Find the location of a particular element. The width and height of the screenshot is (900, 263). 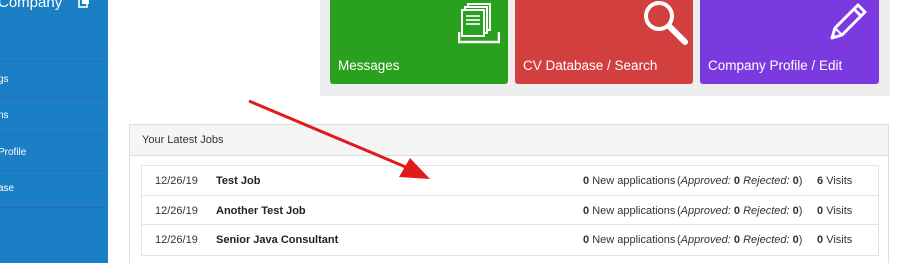

sidebar-title: Company is located at coordinates (31, 5).